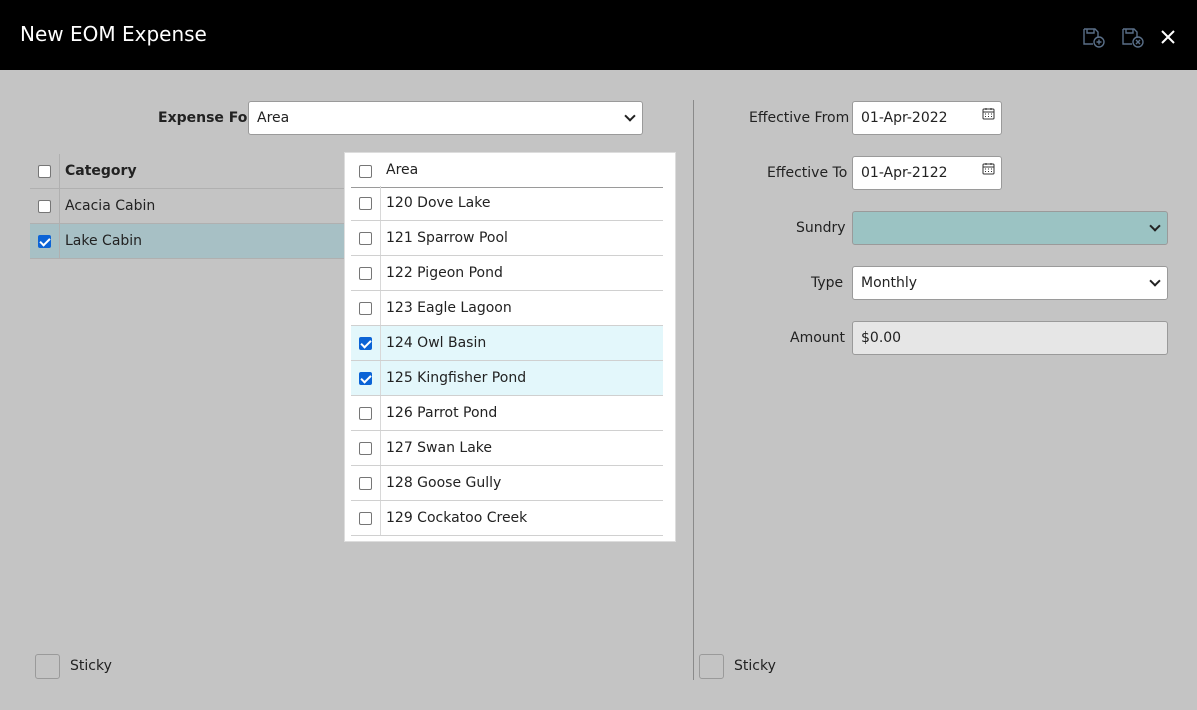  I want to click on list-item: 125 Kingfisher Pond, so click(507, 378).